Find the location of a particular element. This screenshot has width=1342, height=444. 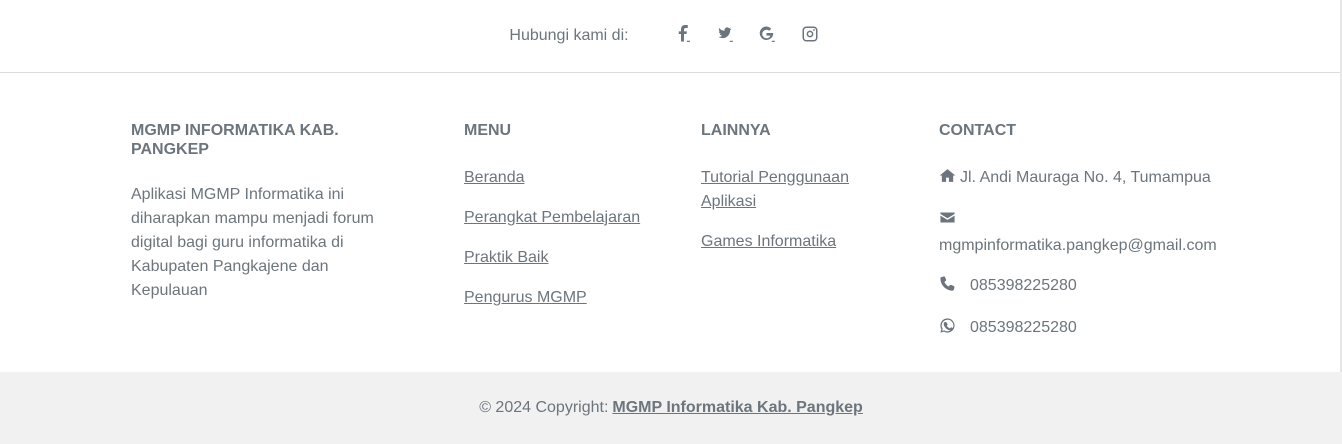

social-links is located at coordinates (747, 36).